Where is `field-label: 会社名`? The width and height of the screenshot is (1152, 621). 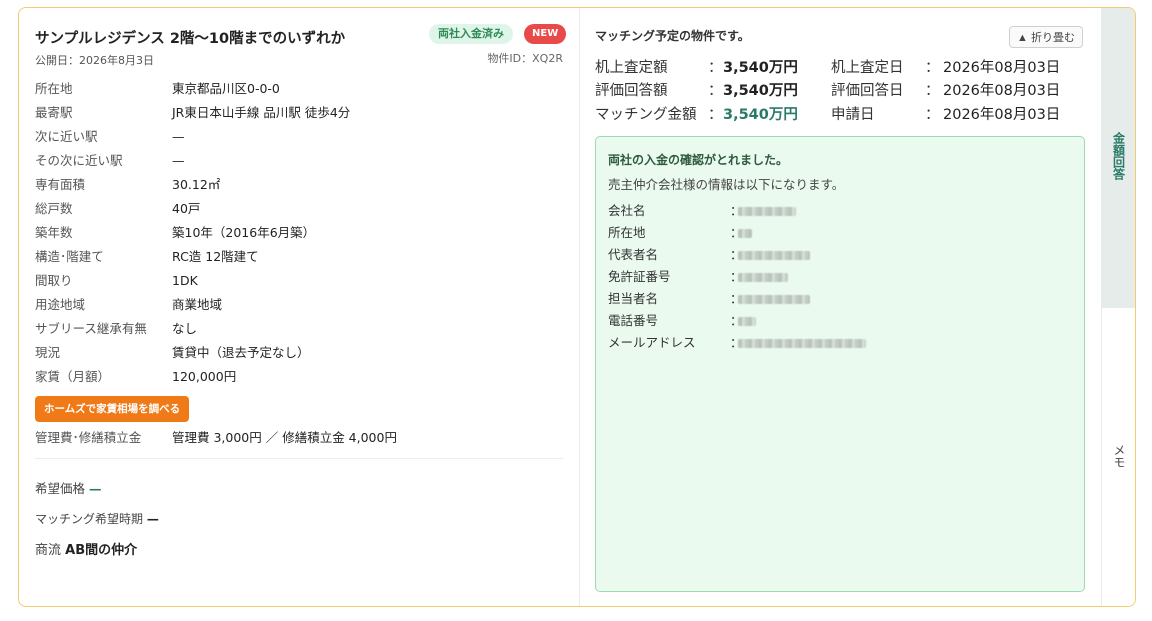
field-label: 会社名 is located at coordinates (627, 210).